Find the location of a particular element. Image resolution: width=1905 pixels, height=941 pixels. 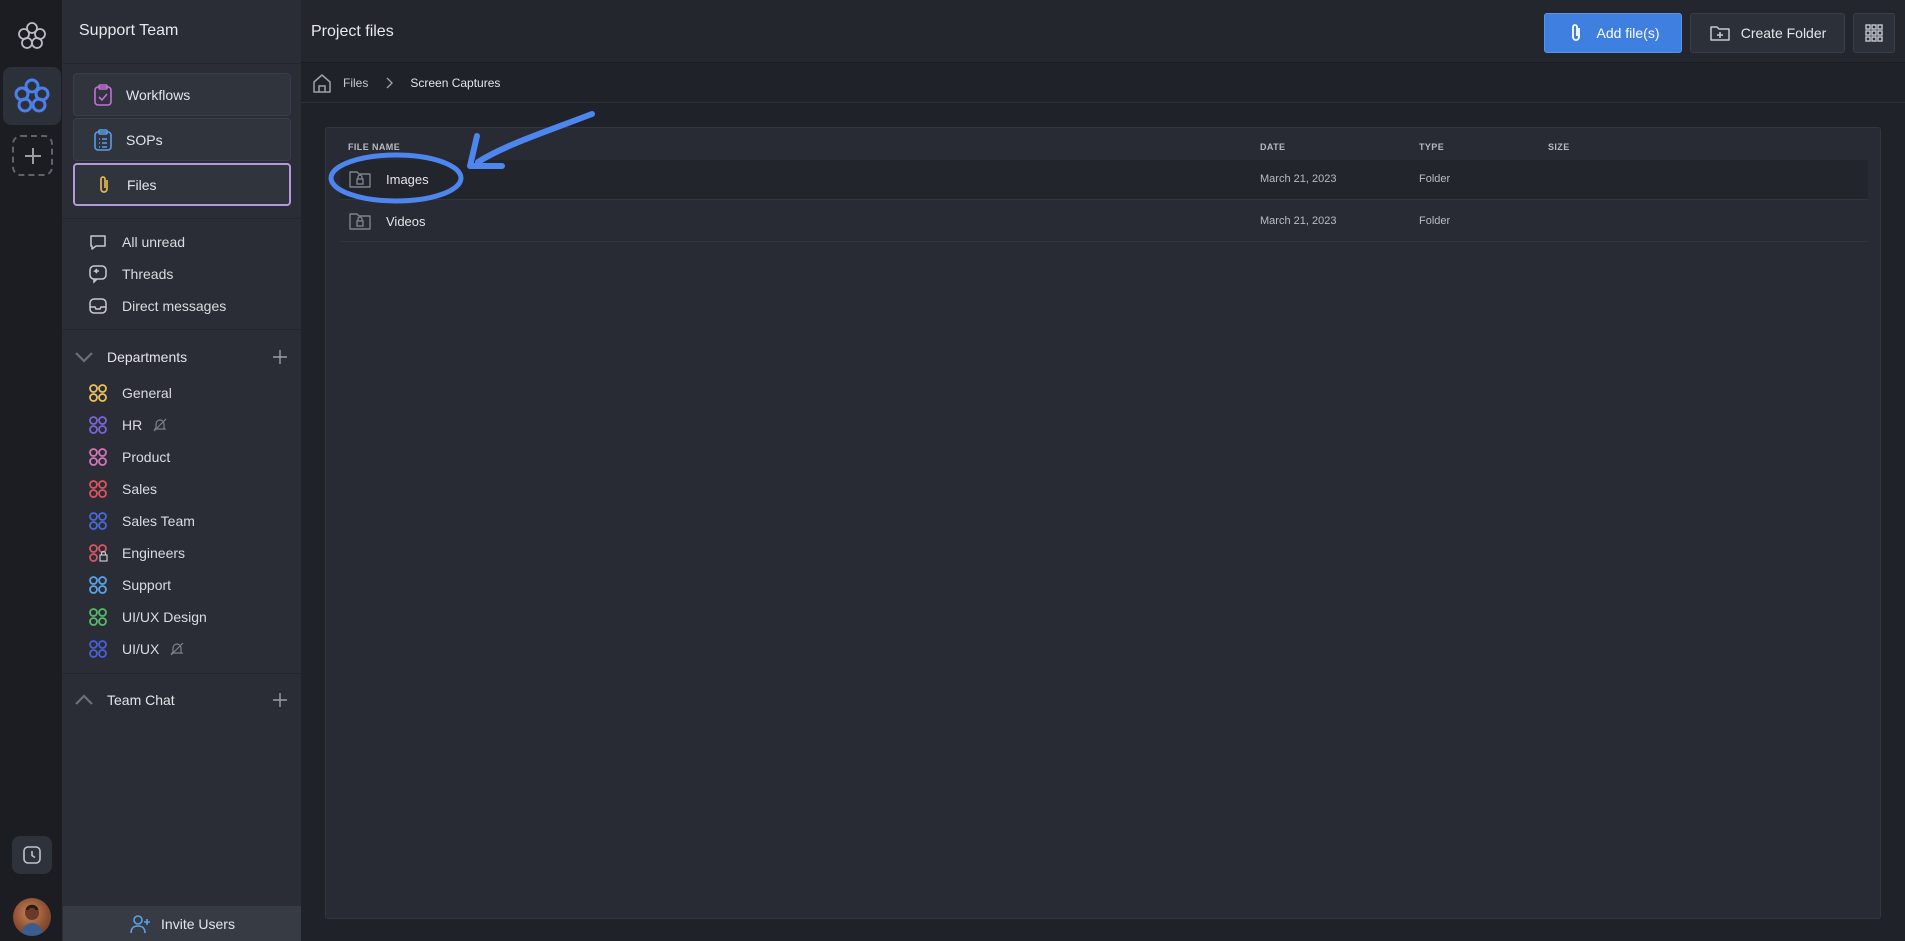

team-chat-label: Team Chat is located at coordinates (141, 700).